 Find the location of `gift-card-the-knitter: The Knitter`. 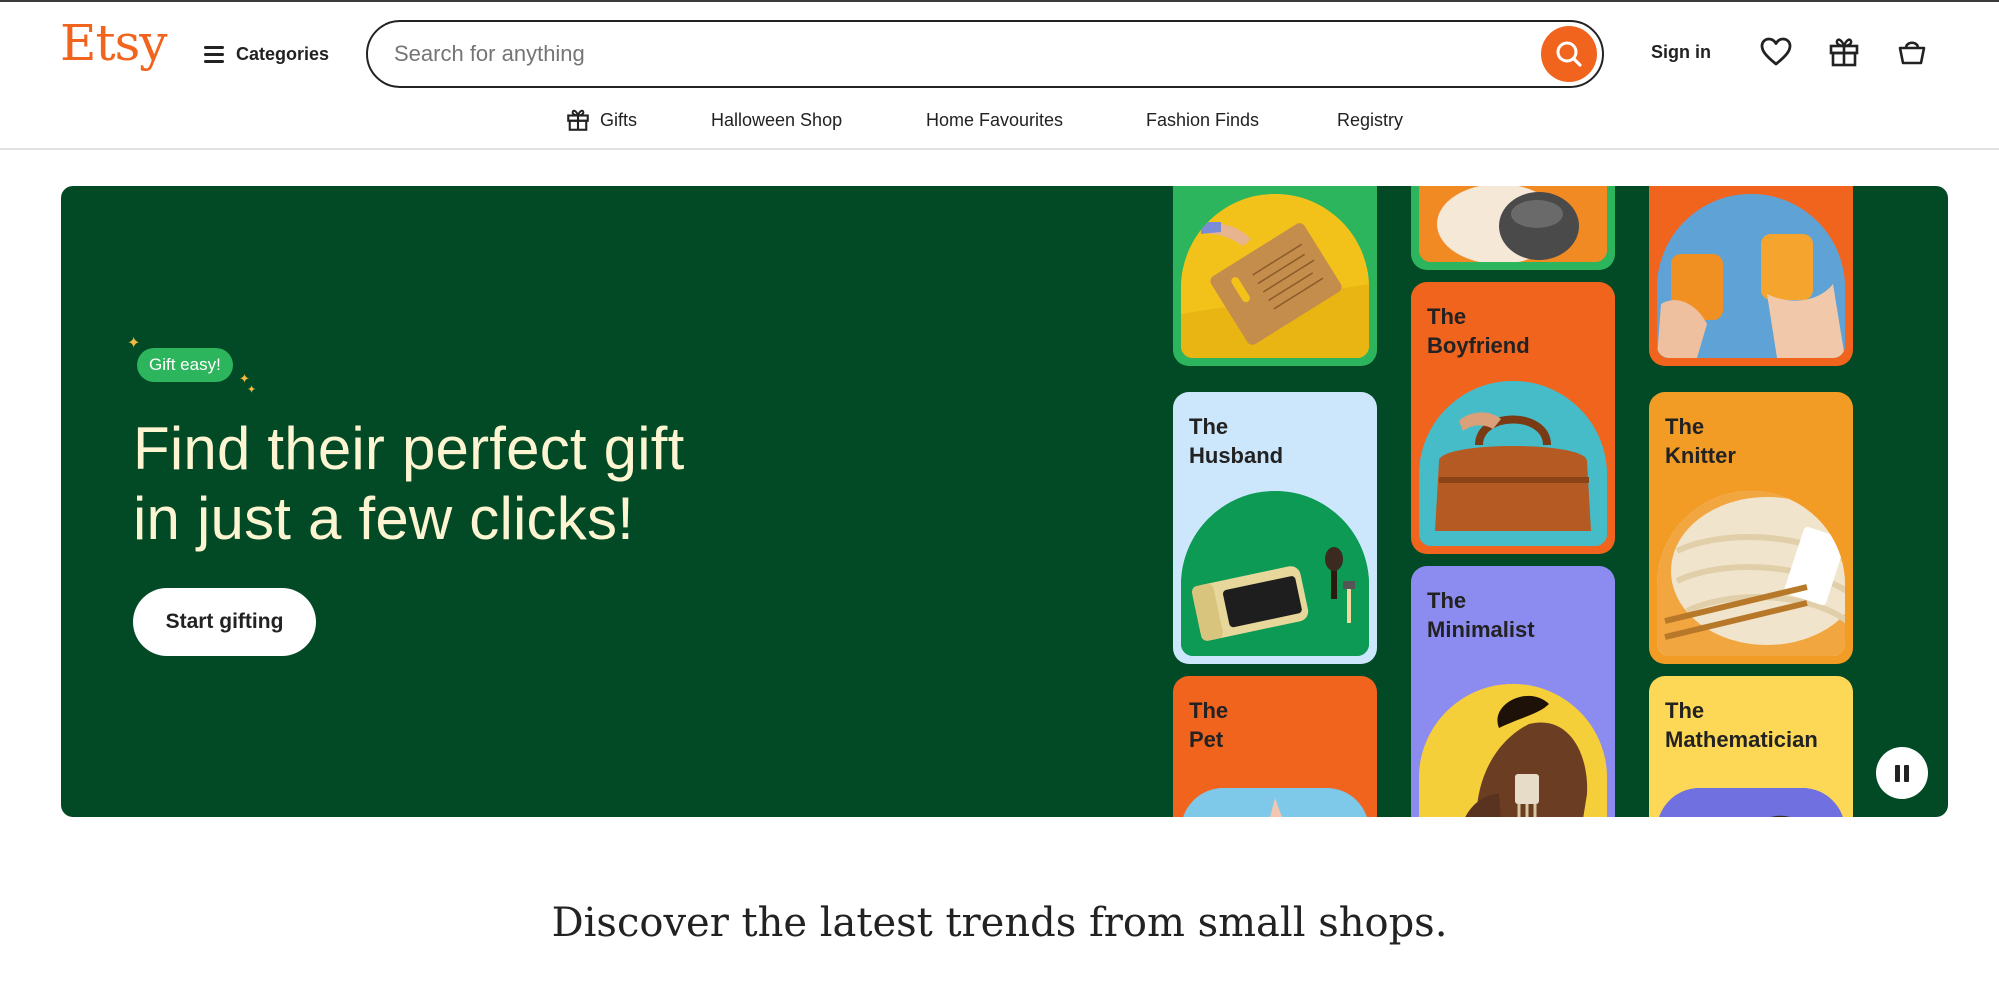

gift-card-the-knitter: The Knitter is located at coordinates (1751, 528).